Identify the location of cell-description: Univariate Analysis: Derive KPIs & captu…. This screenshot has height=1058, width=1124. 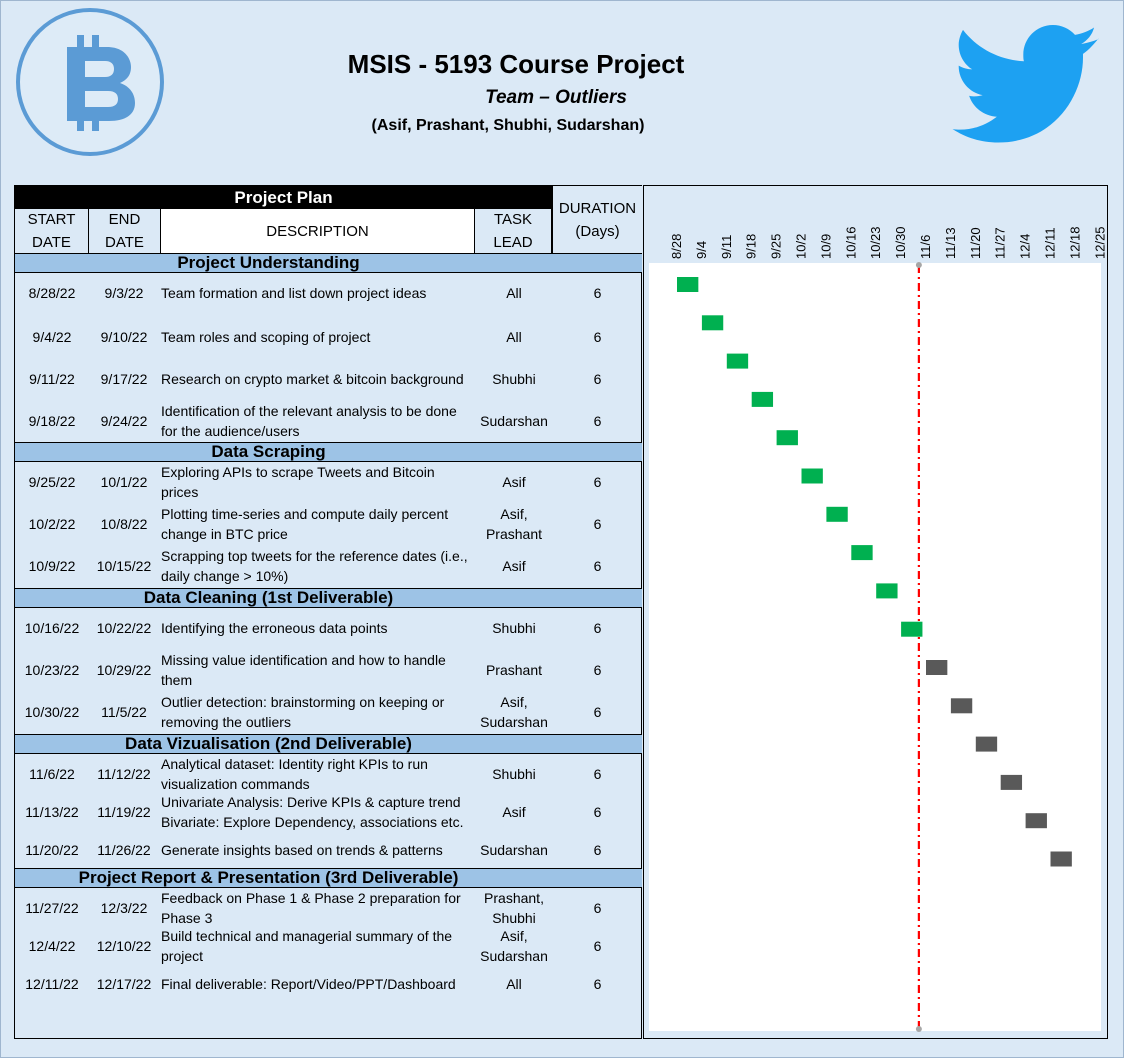
(312, 812).